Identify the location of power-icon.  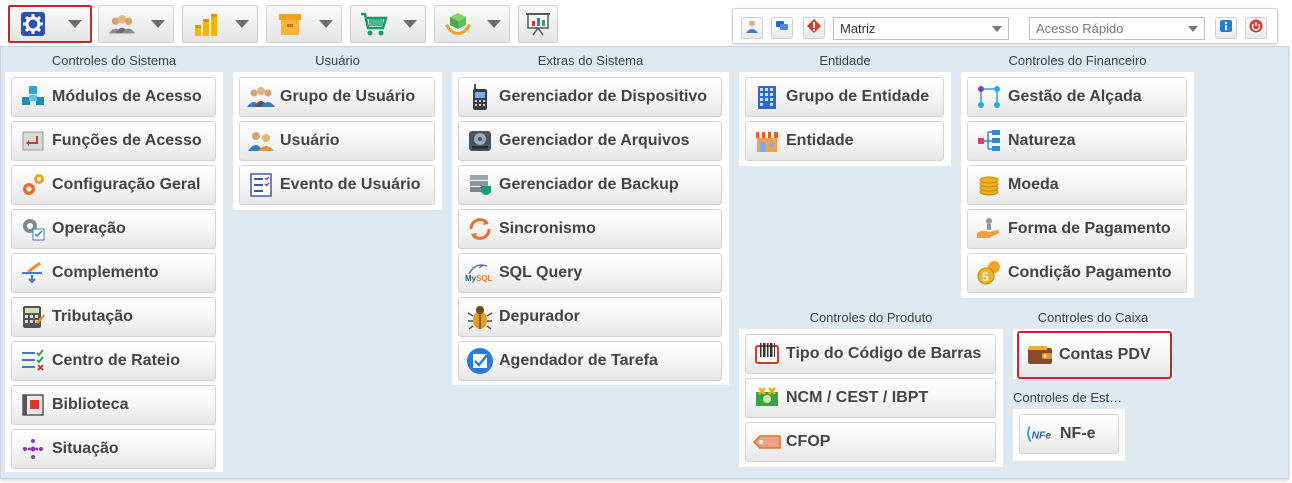
(1256, 28).